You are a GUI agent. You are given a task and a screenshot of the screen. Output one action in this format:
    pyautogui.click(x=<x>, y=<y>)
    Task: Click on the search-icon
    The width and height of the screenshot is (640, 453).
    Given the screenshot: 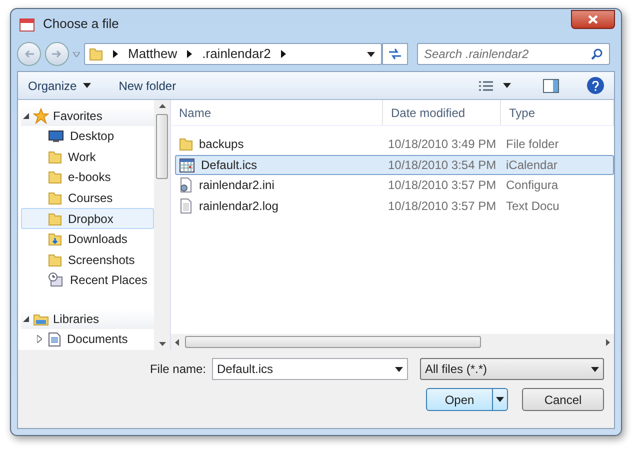 What is the action you would take?
    pyautogui.click(x=597, y=54)
    